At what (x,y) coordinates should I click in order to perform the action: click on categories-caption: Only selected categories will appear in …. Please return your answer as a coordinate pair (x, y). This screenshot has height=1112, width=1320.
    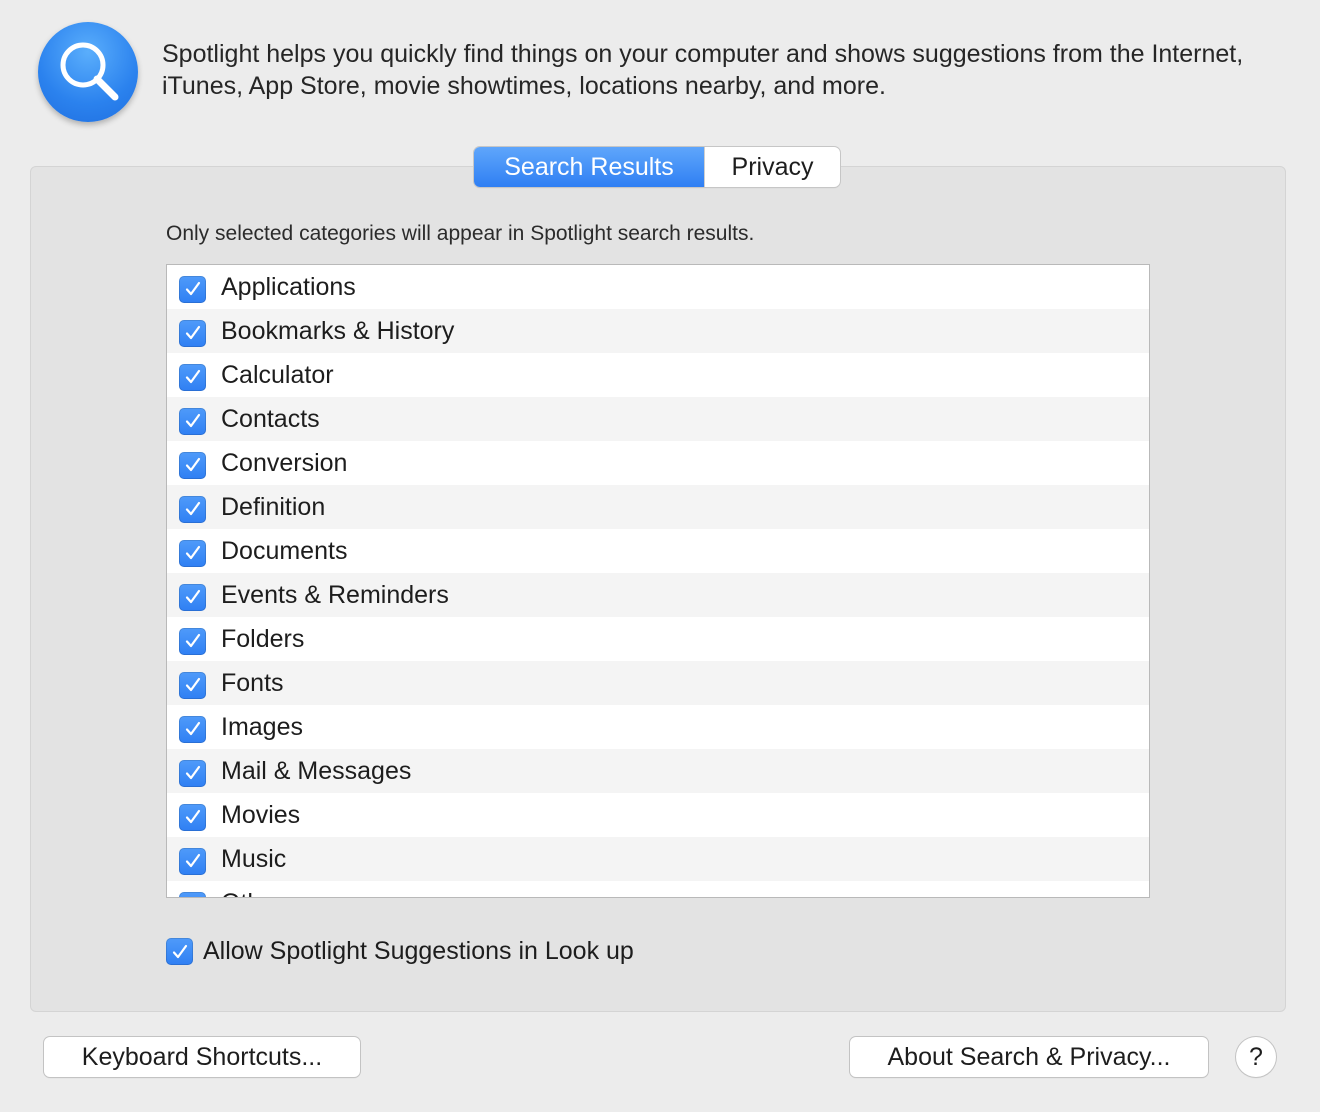
    Looking at the image, I should click on (460, 233).